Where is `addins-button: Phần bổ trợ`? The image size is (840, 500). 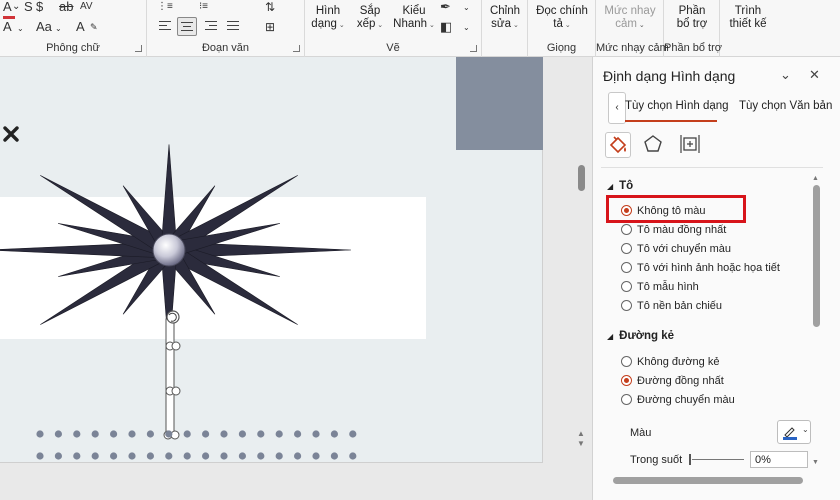 addins-button: Phần bổ trợ is located at coordinates (692, 18).